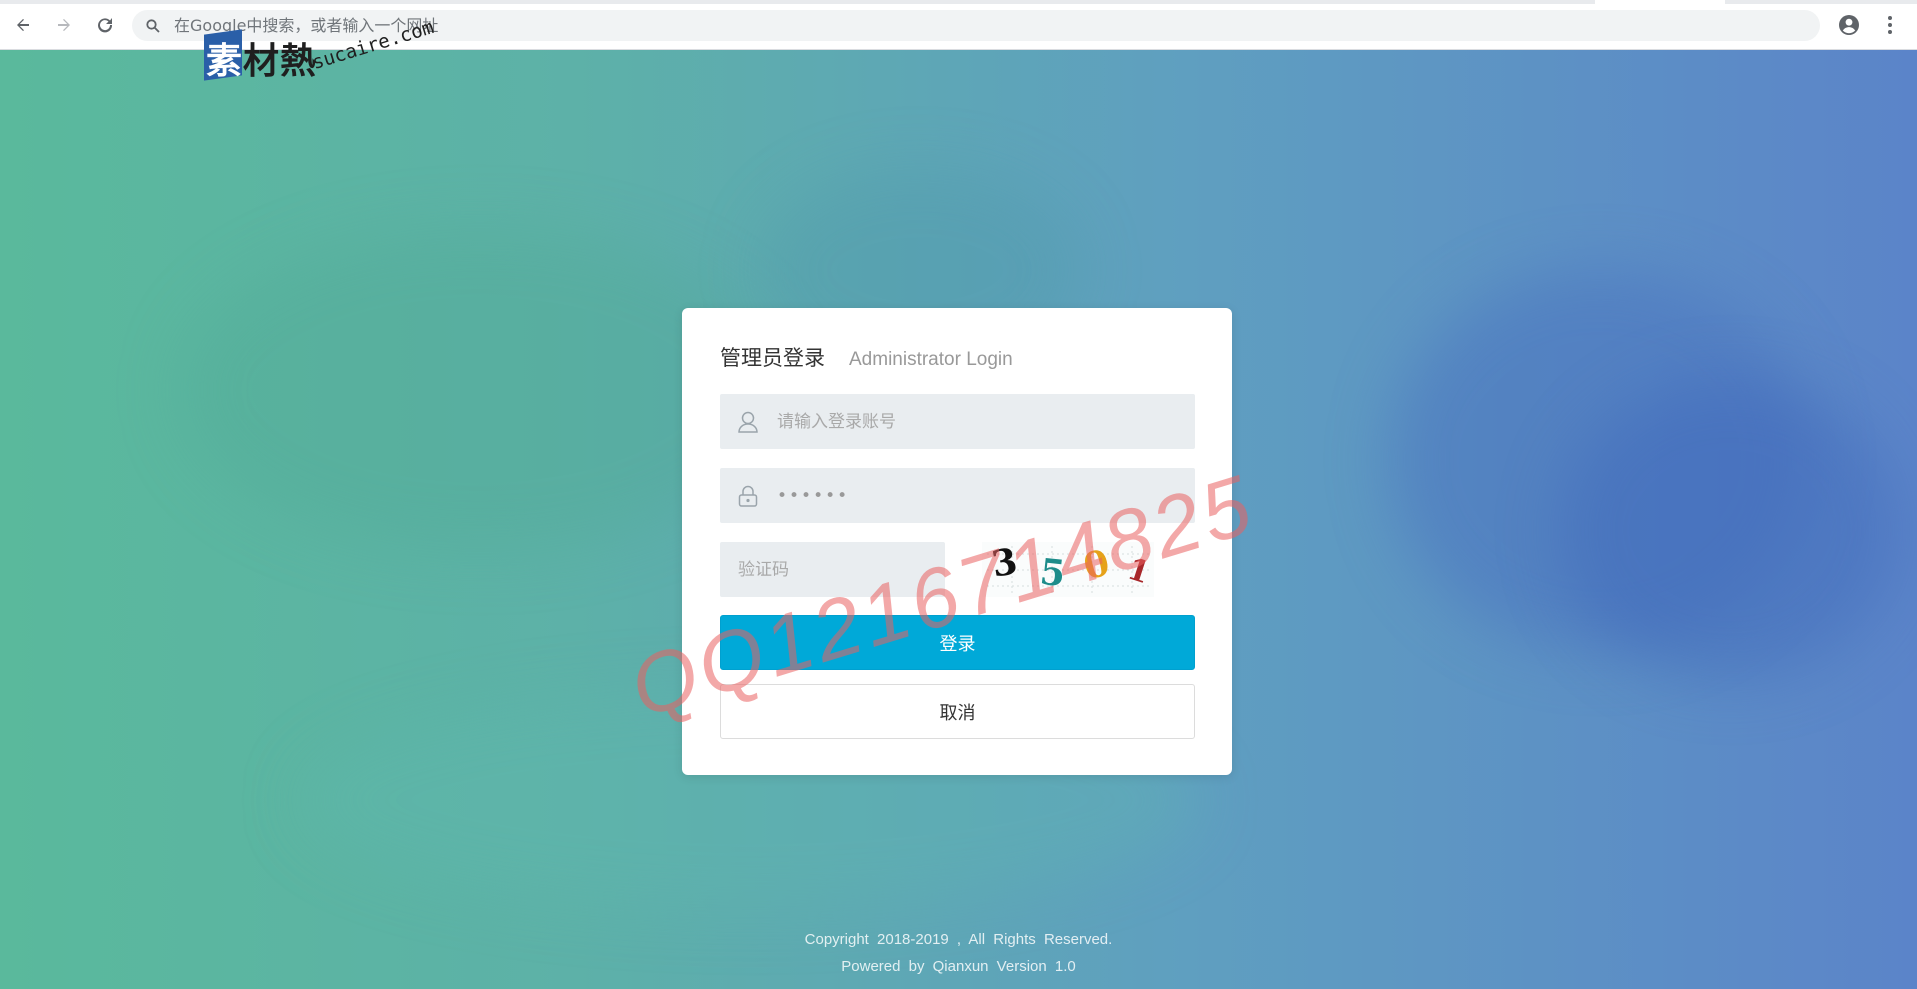 The image size is (1917, 989). What do you see at coordinates (772, 358) in the screenshot?
I see `login-title-cn: 管理员登录` at bounding box center [772, 358].